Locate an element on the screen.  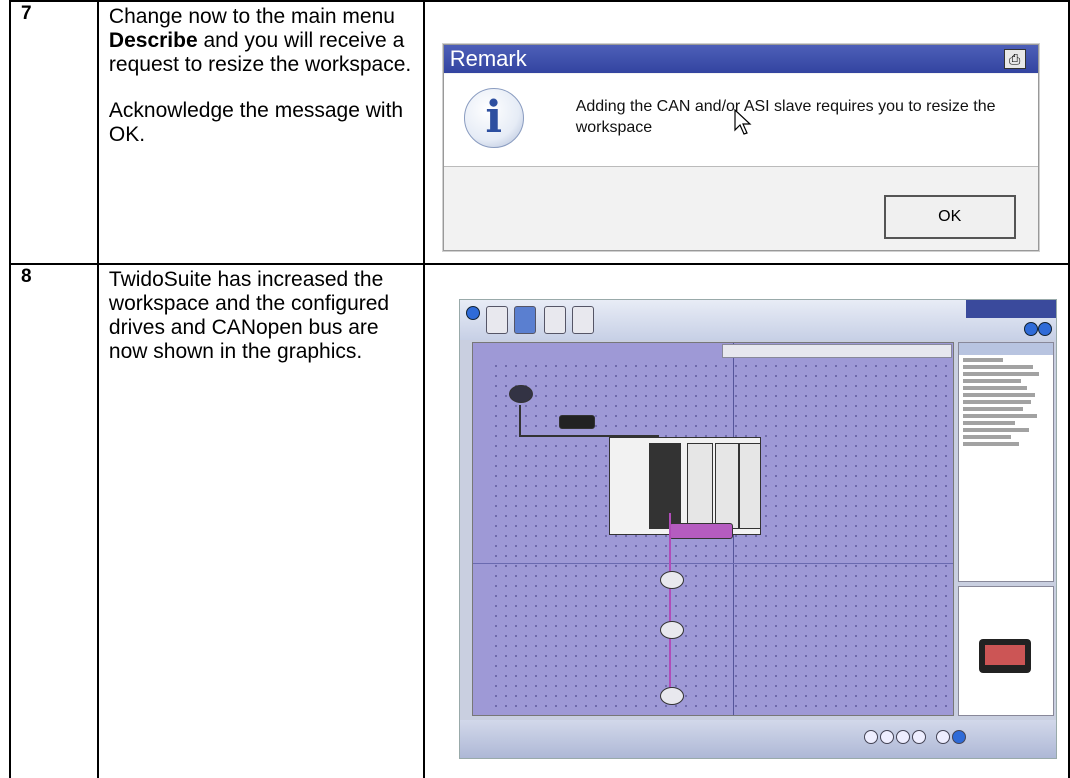
acknowledge-paragraph: Acknowledge the message with OK. is located at coordinates (256, 122).